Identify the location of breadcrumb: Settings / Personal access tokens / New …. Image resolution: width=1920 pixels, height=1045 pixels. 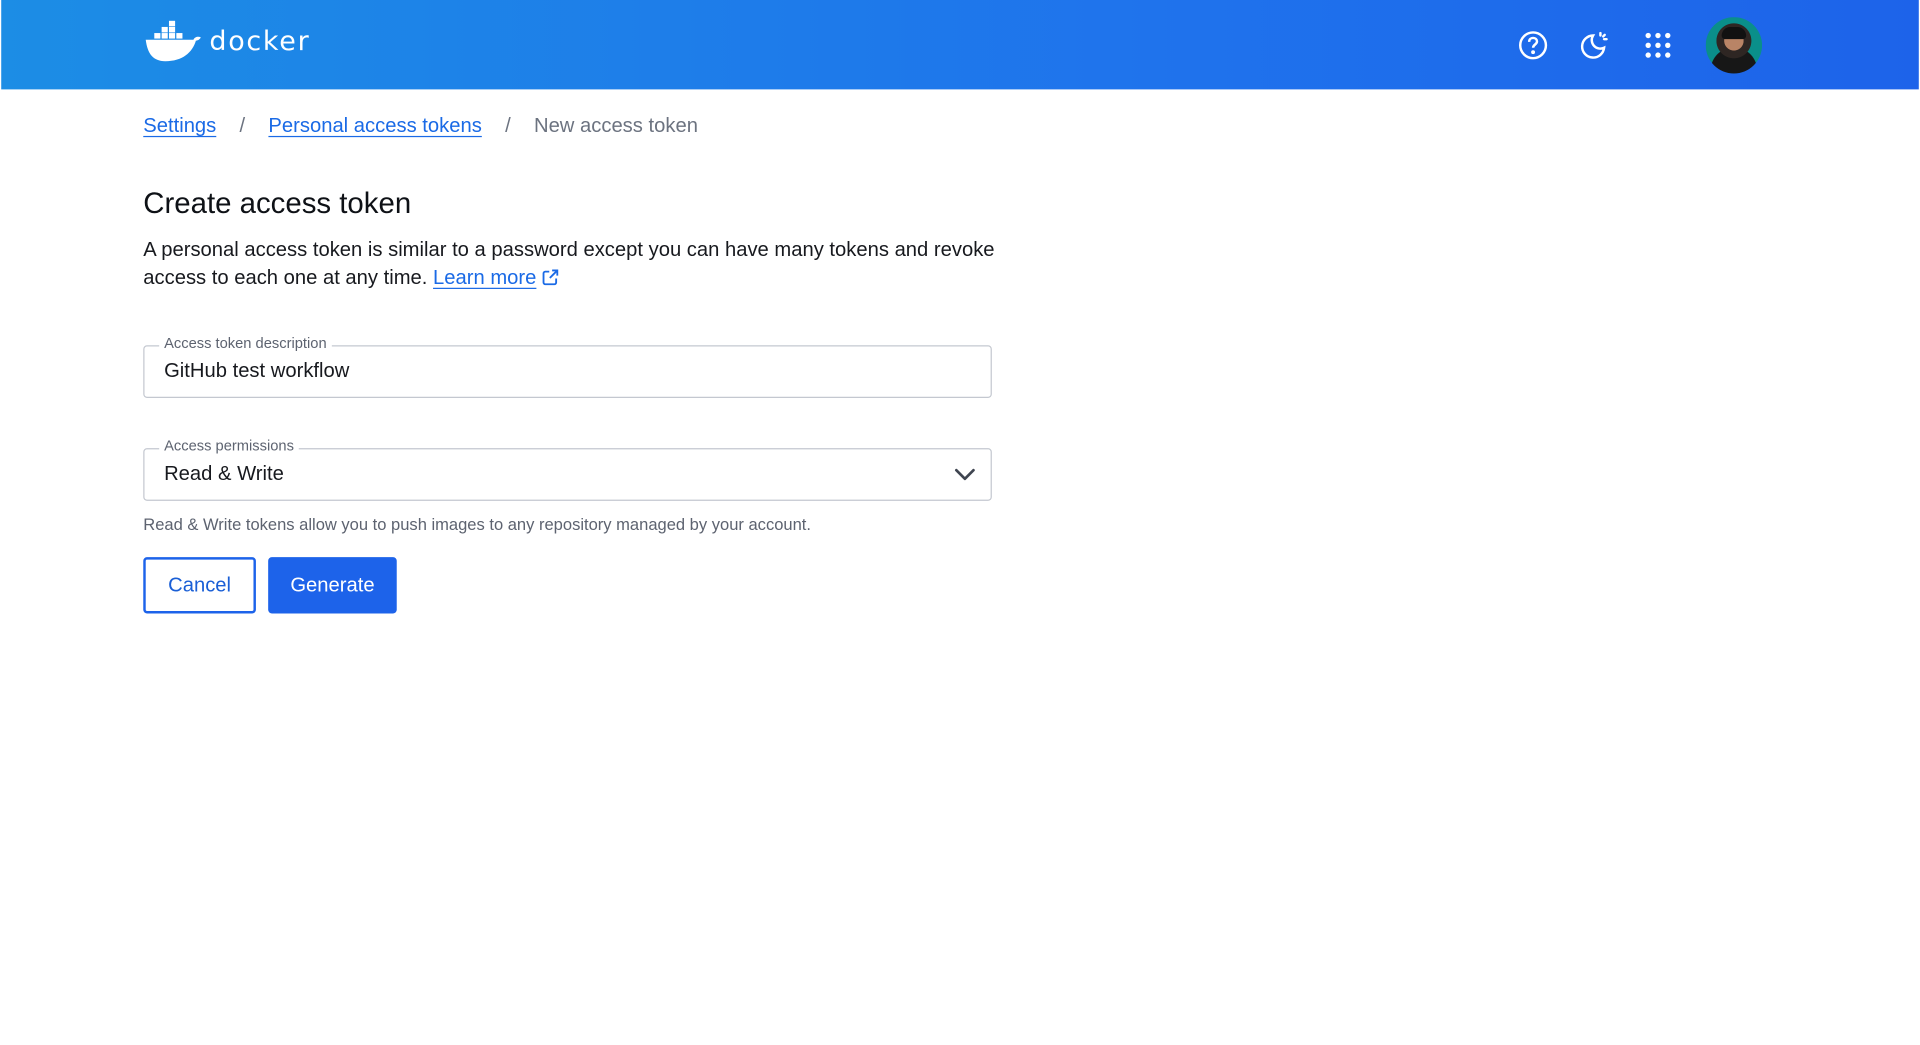
(420, 126).